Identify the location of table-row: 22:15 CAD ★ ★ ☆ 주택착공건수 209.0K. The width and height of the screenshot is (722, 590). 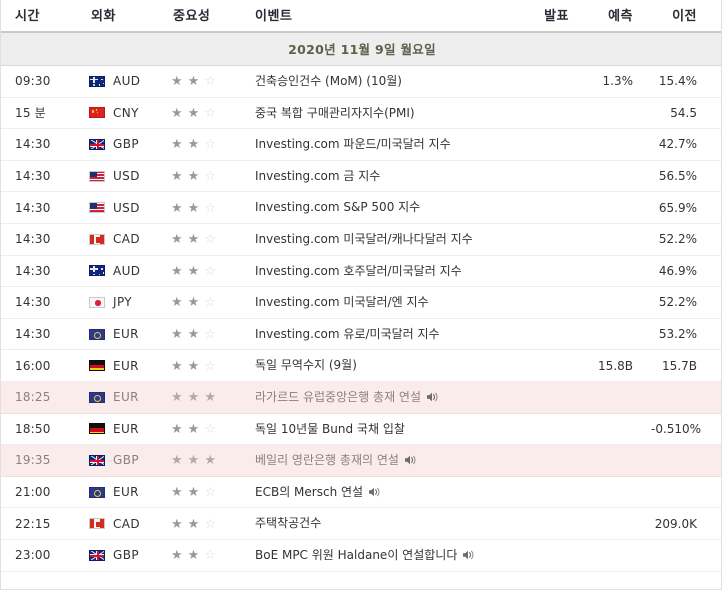
(361, 523).